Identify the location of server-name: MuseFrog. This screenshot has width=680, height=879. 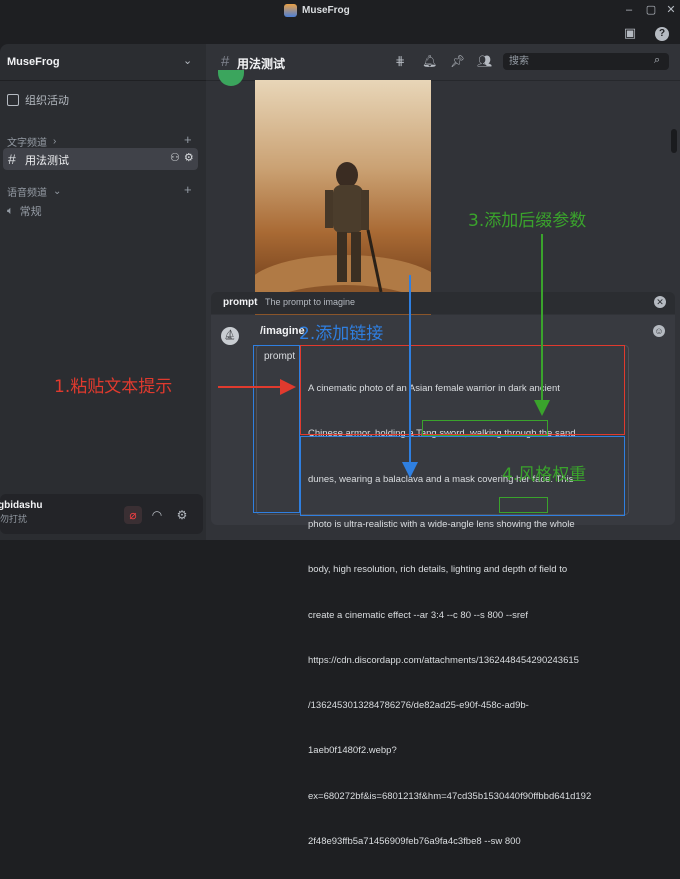
(33, 62).